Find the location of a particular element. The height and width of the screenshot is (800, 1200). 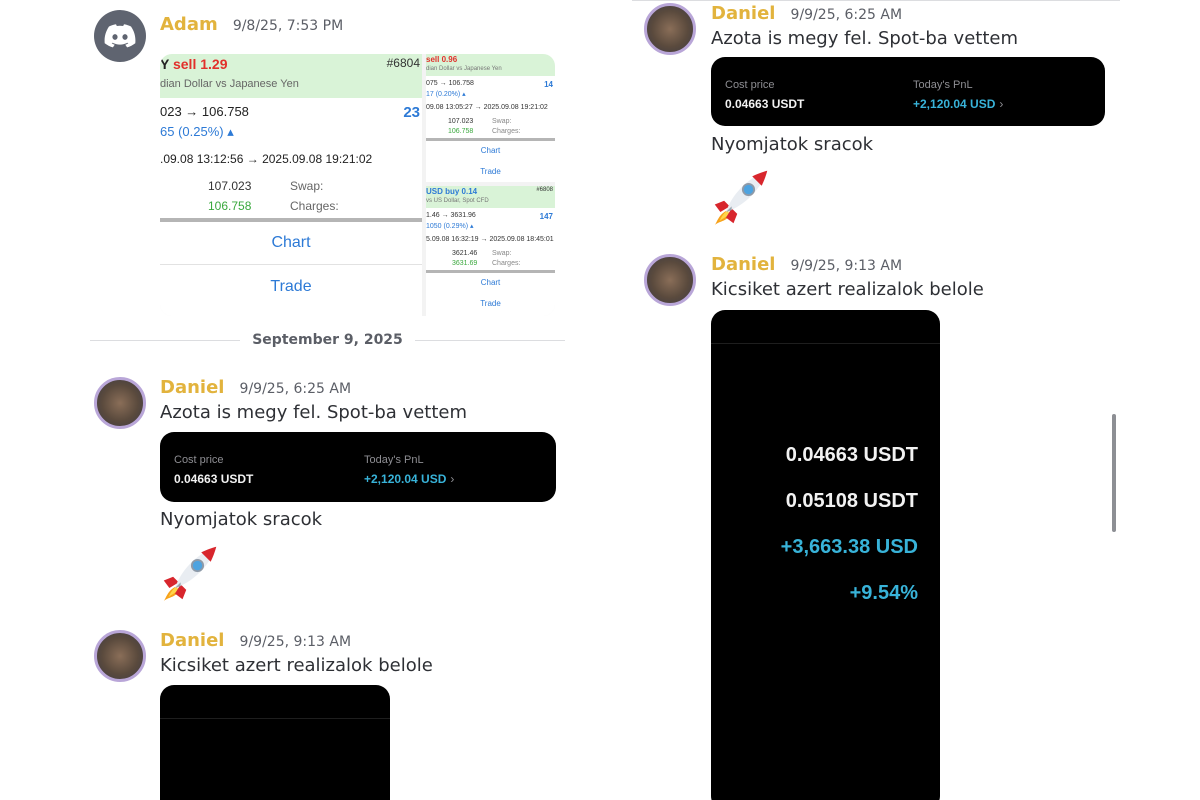

trade-header: sell 0.96 dian Dollar vs Japanese Yen is located at coordinates (490, 65).